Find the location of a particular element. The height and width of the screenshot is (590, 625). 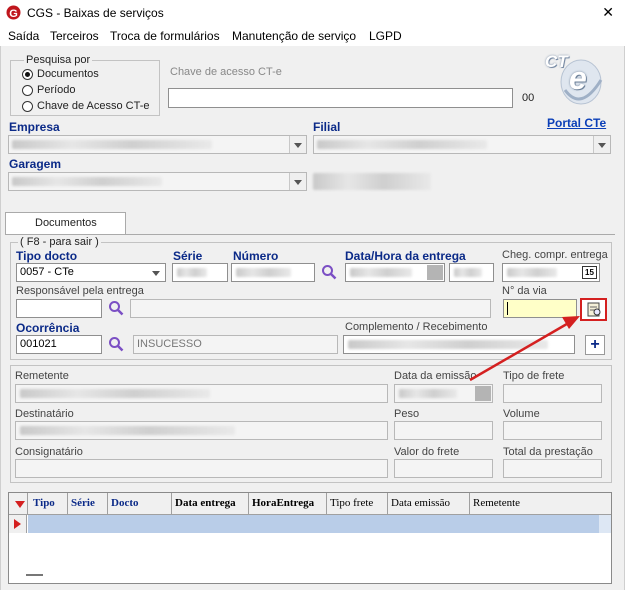

cte-logo-sub: e is located at coordinates (578, 78).